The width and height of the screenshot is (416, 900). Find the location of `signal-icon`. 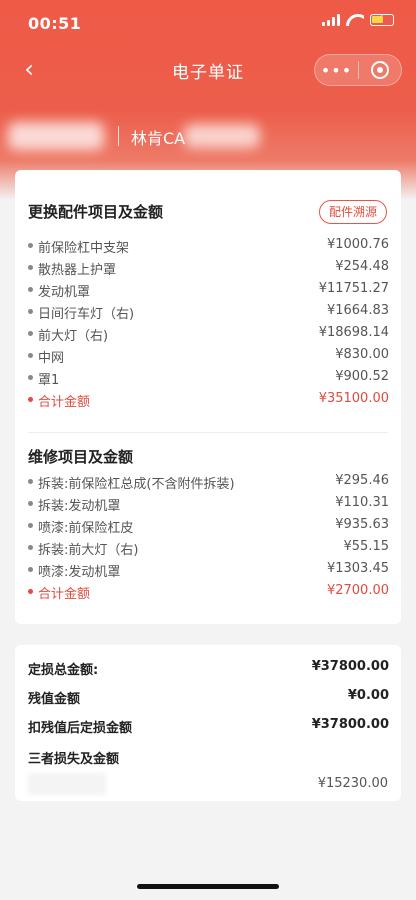

signal-icon is located at coordinates (331, 20).